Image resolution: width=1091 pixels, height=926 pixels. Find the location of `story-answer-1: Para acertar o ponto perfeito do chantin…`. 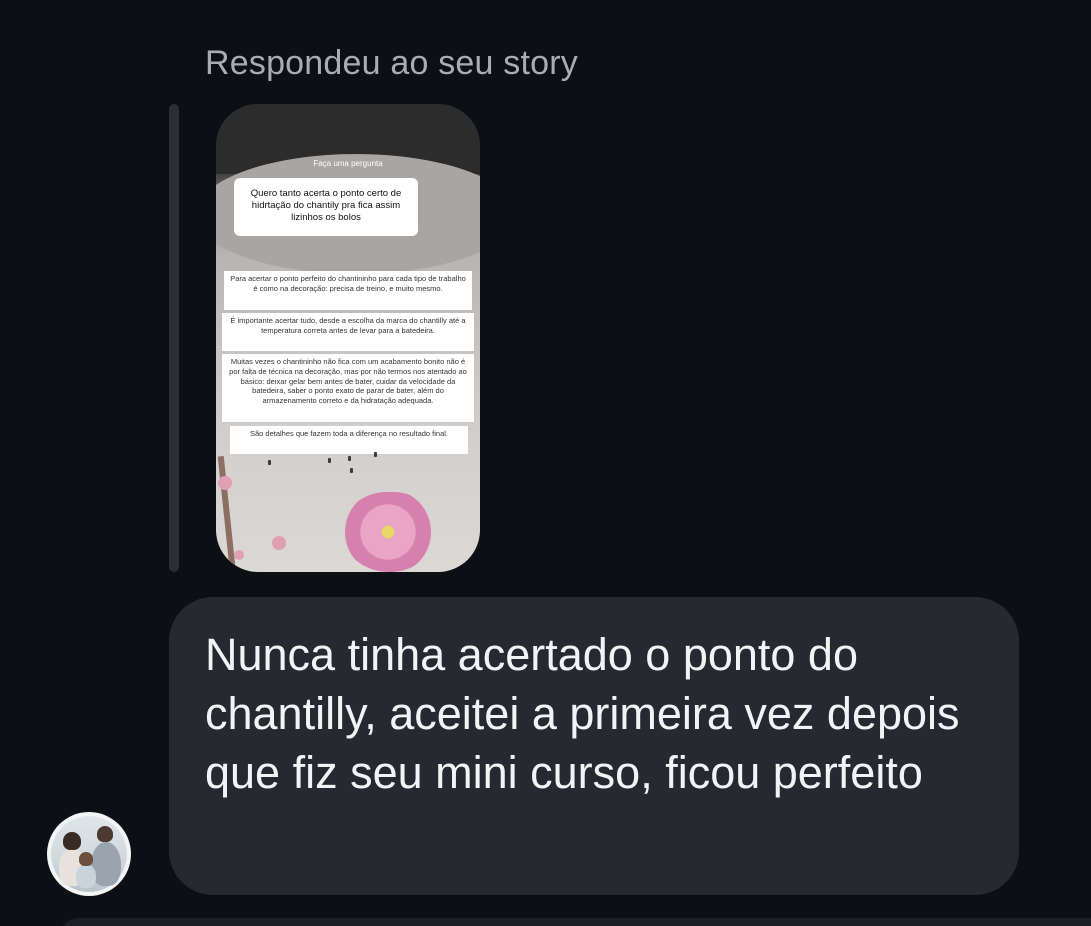

story-answer-1: Para acertar o ponto perfeito do chantin… is located at coordinates (348, 290).